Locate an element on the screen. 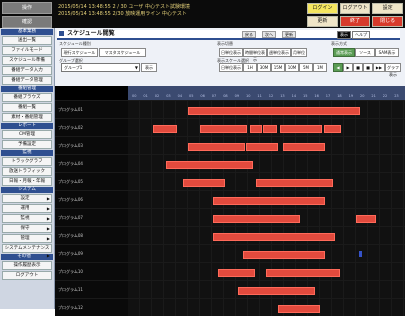  group-apply-button: 表示 is located at coordinates (149, 67).